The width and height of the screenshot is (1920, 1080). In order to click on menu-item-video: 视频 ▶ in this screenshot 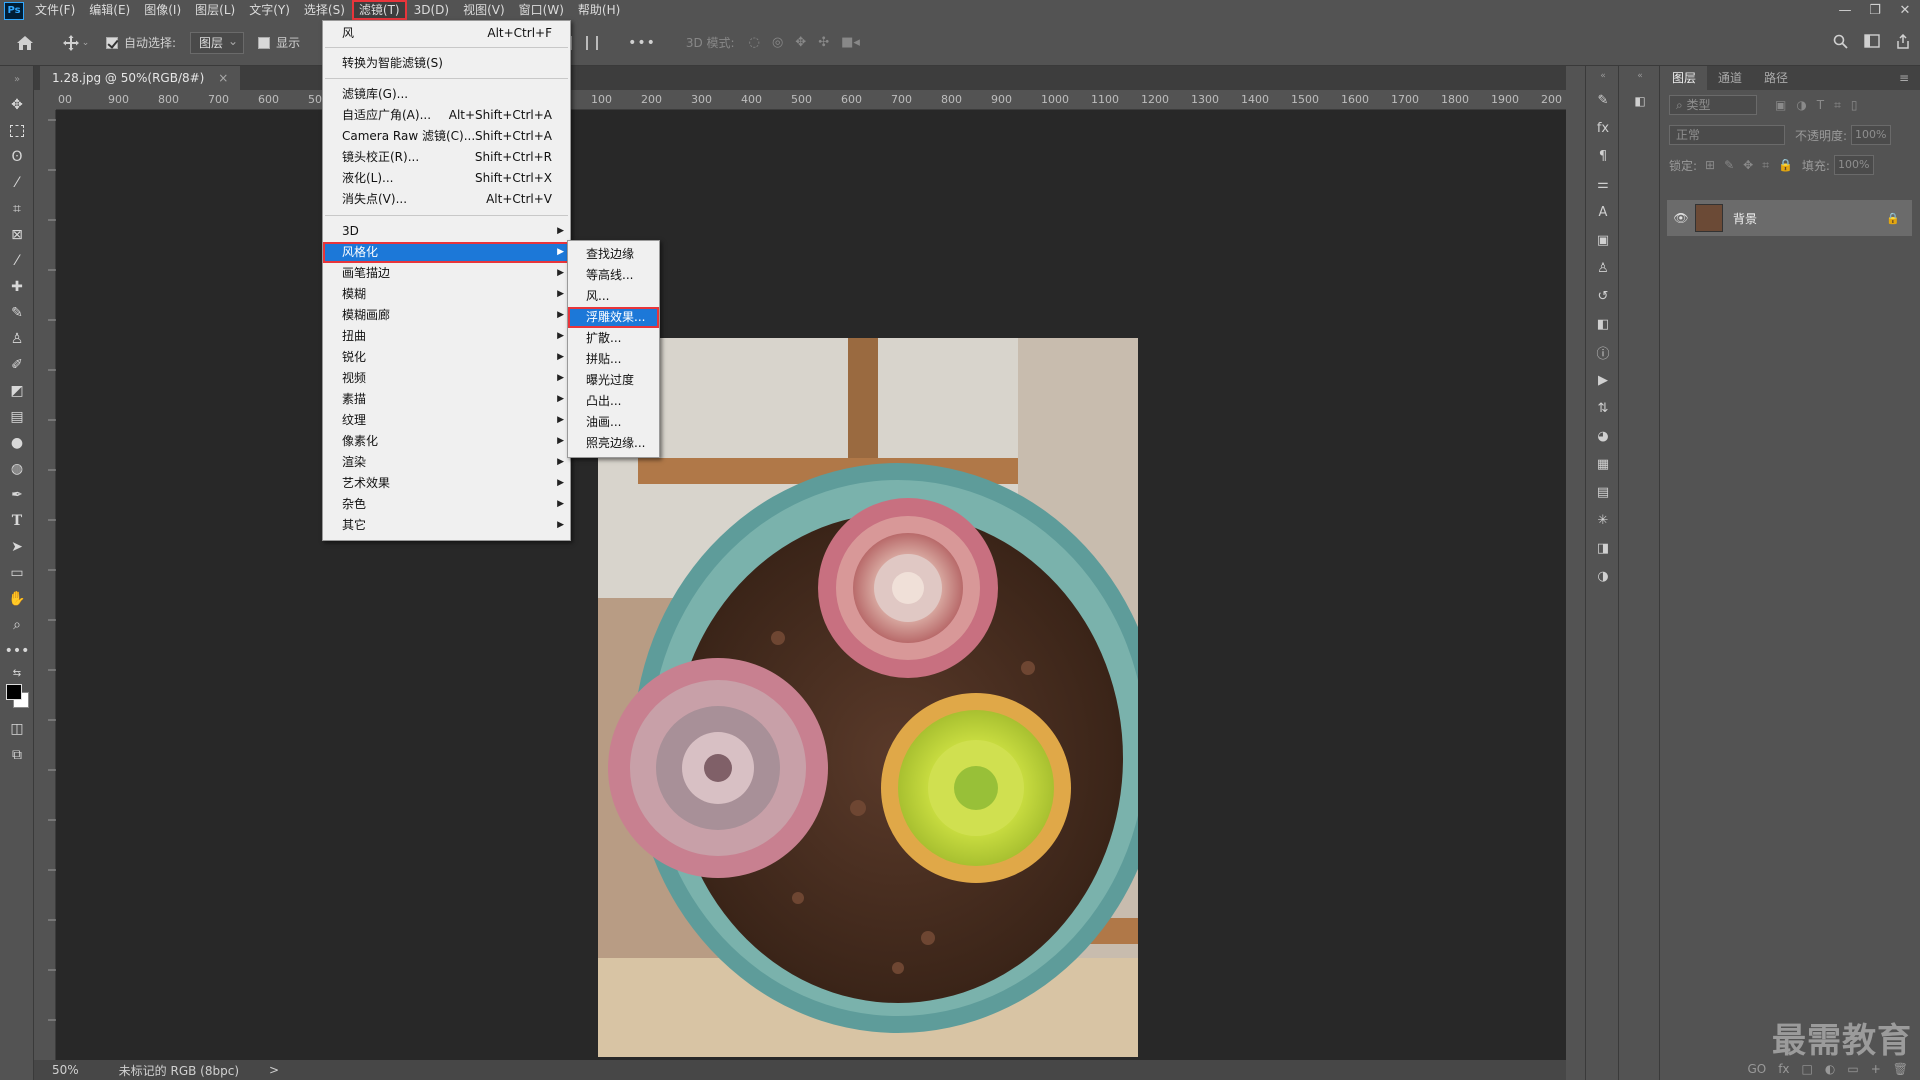, I will do `click(446, 378)`.